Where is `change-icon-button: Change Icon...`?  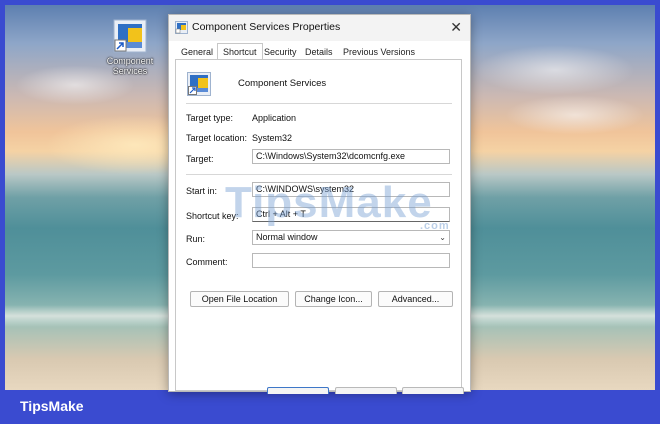
change-icon-button: Change Icon... is located at coordinates (333, 299).